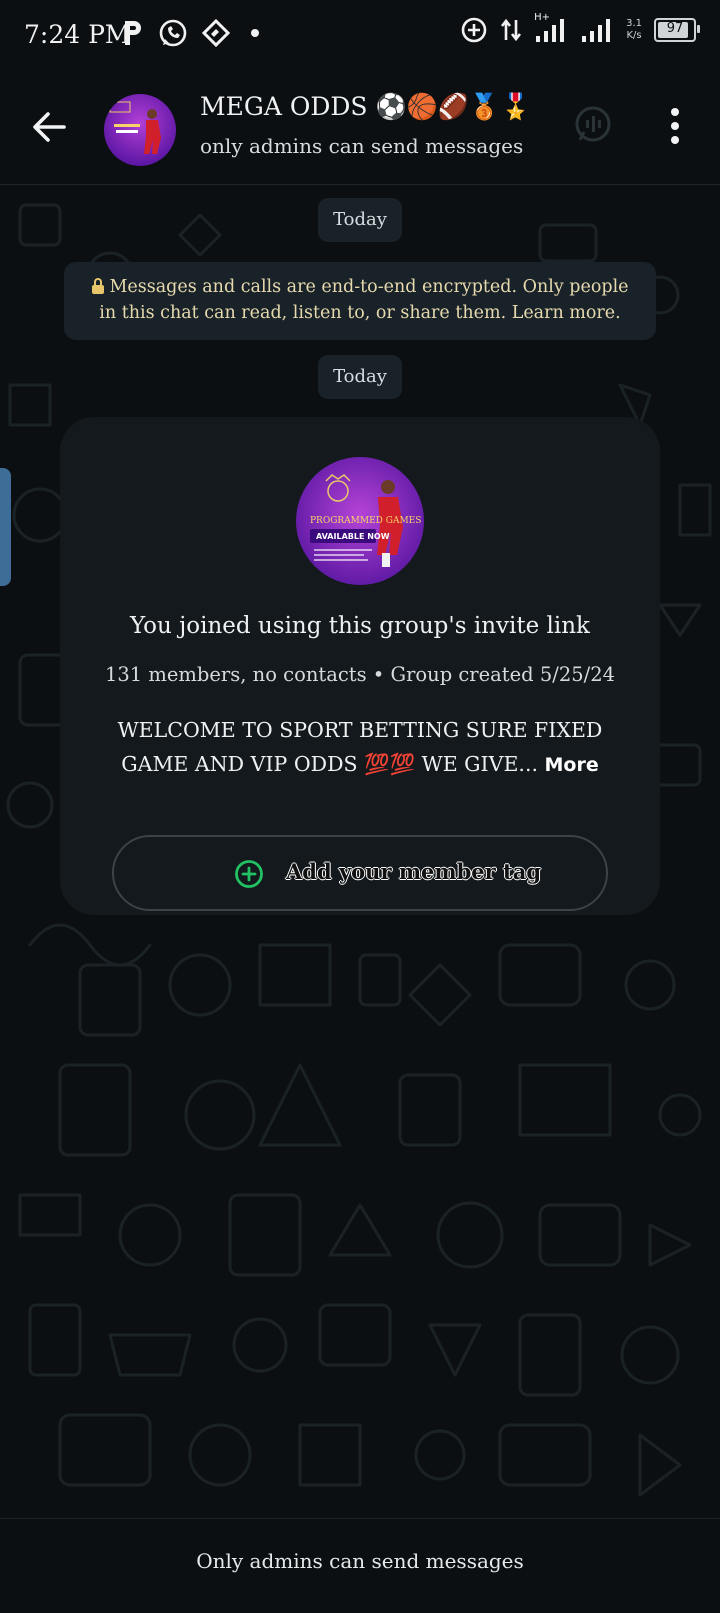 Image resolution: width=720 pixels, height=1613 pixels. Describe the element at coordinates (173, 33) in the screenshot. I see `whatsapp-icon` at that location.